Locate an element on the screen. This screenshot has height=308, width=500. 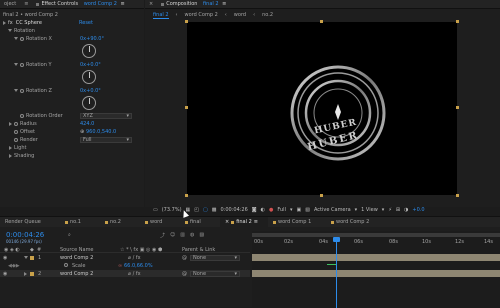
rotation-z-dial is located at coordinates (89, 103).